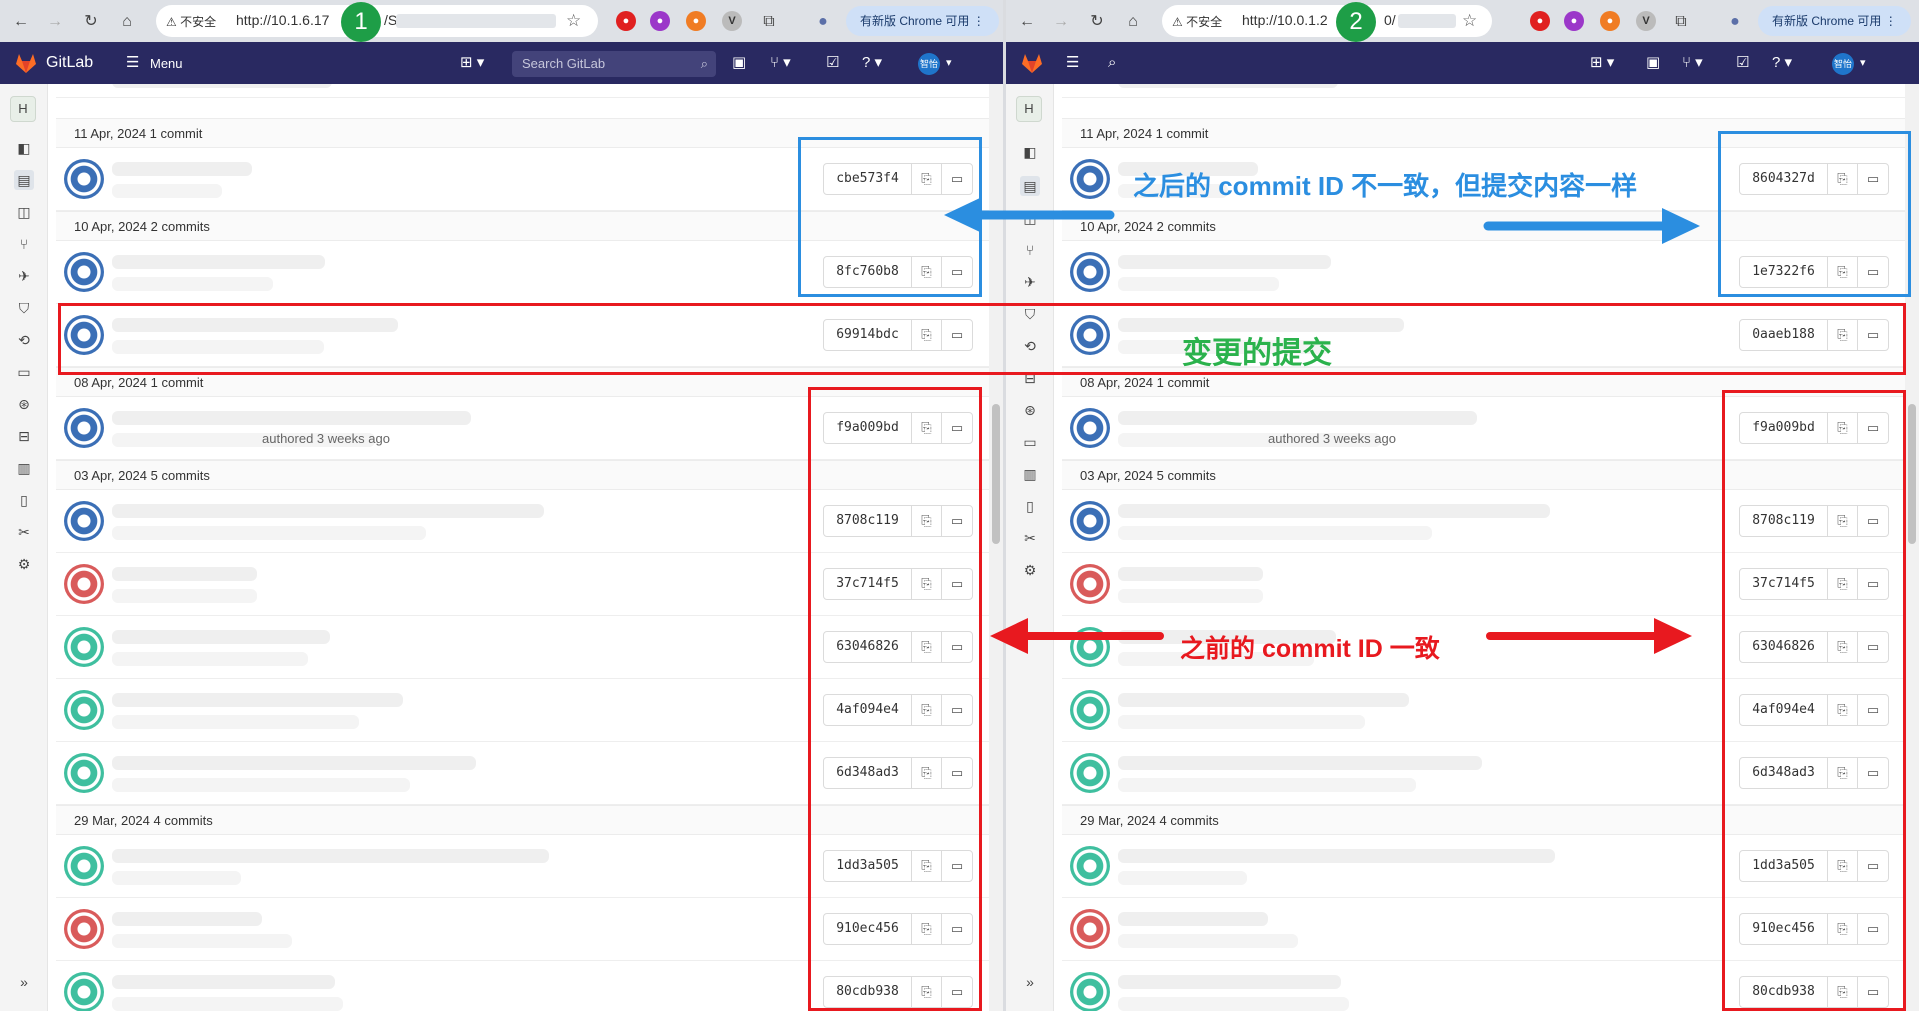 Image resolution: width=1919 pixels, height=1011 pixels. What do you see at coordinates (1483, 710) in the screenshot?
I see `commit-row: 4af094e4 ⎘ ▭` at bounding box center [1483, 710].